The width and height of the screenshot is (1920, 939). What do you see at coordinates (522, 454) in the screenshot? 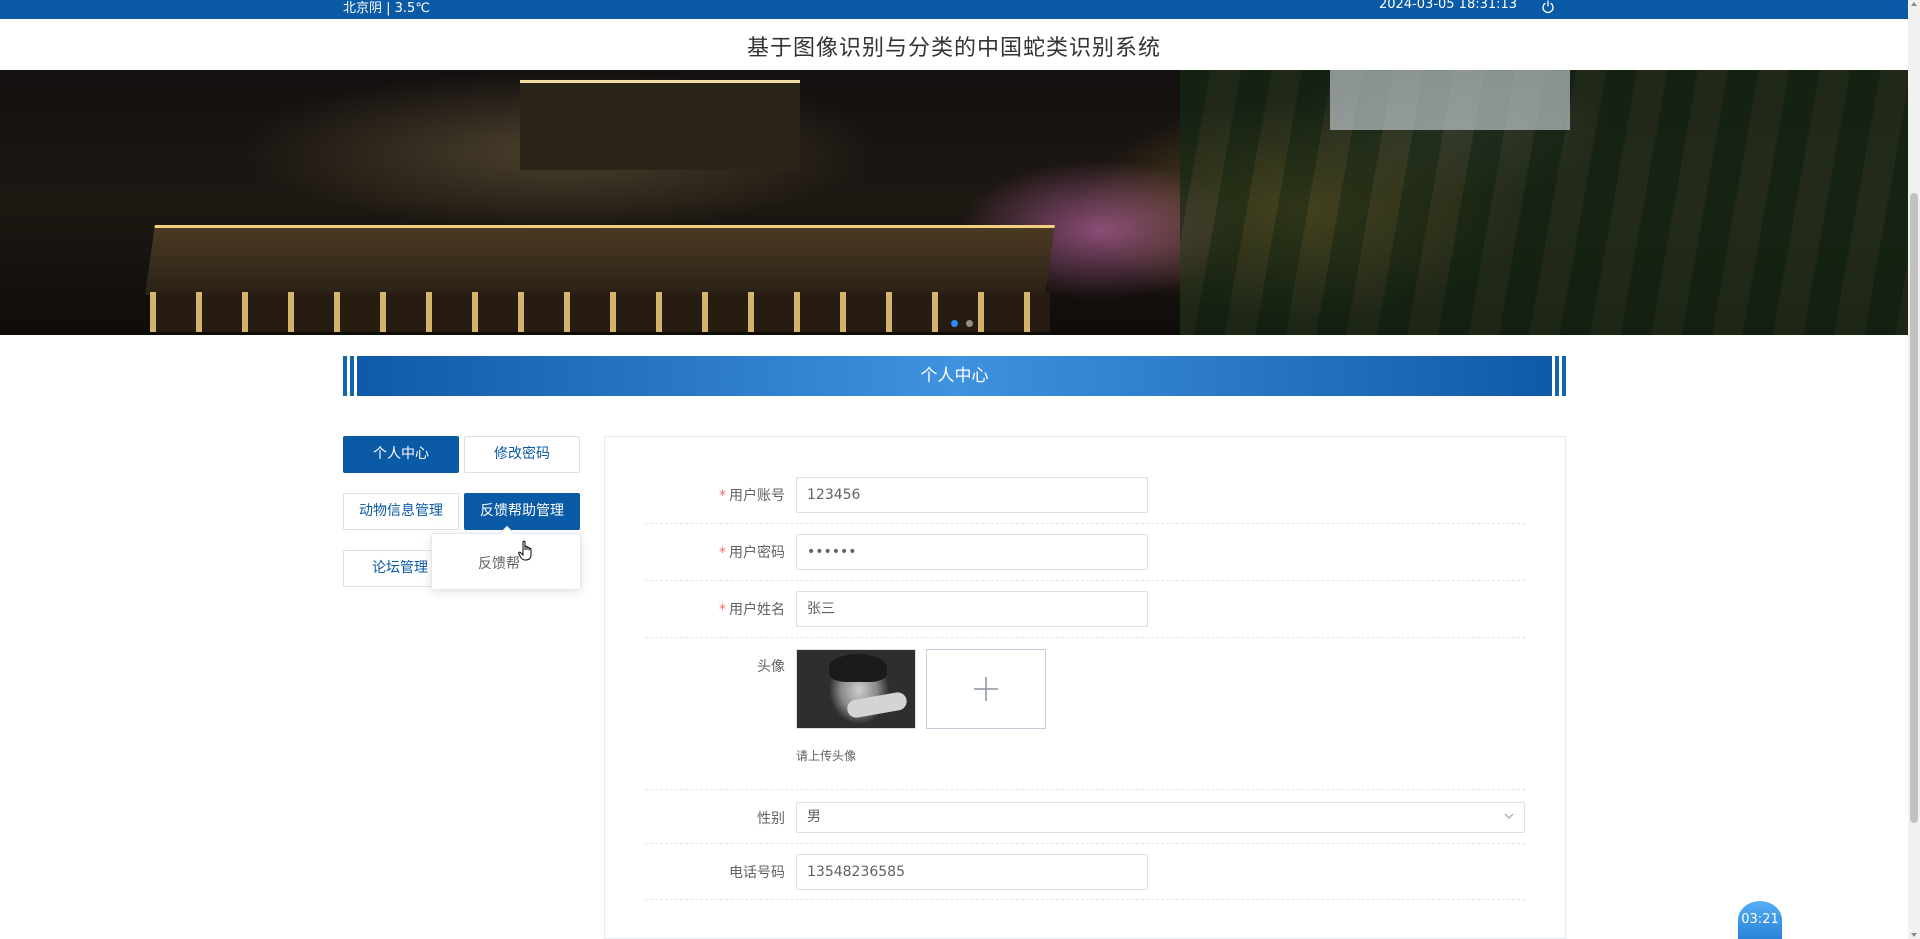
I see `nav-change-password: 修改密码` at bounding box center [522, 454].